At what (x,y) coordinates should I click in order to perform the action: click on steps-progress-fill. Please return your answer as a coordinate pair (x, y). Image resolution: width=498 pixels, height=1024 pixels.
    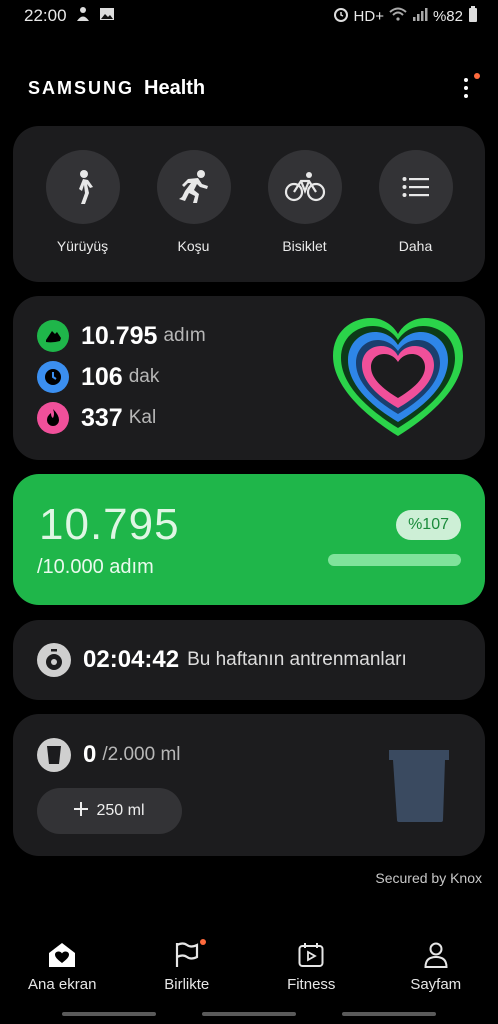
    Looking at the image, I should click on (394, 560).